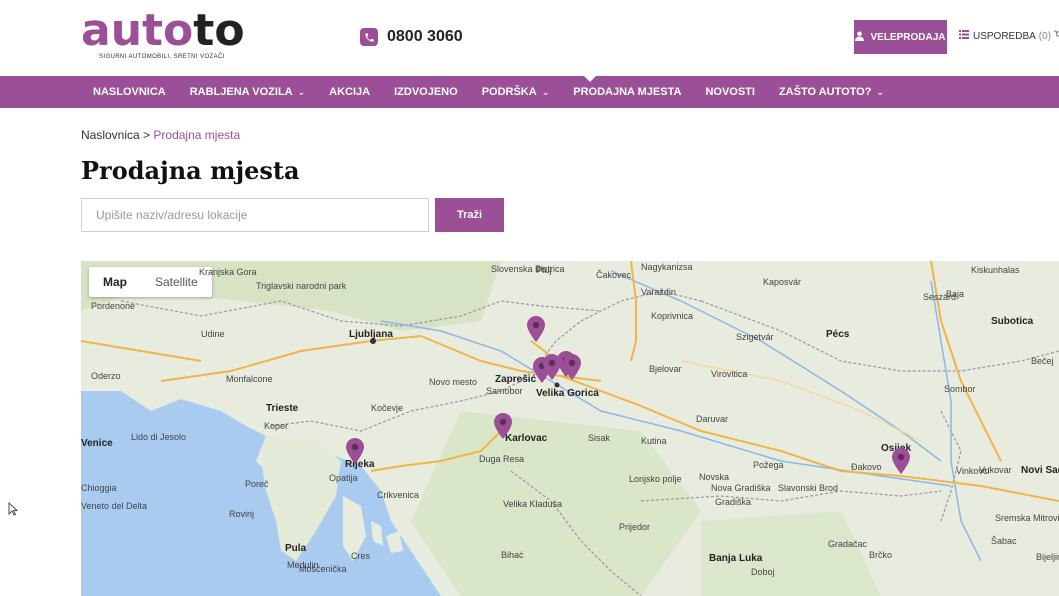 The image size is (1059, 596). I want to click on map-place-label: Duga Resa, so click(502, 459).